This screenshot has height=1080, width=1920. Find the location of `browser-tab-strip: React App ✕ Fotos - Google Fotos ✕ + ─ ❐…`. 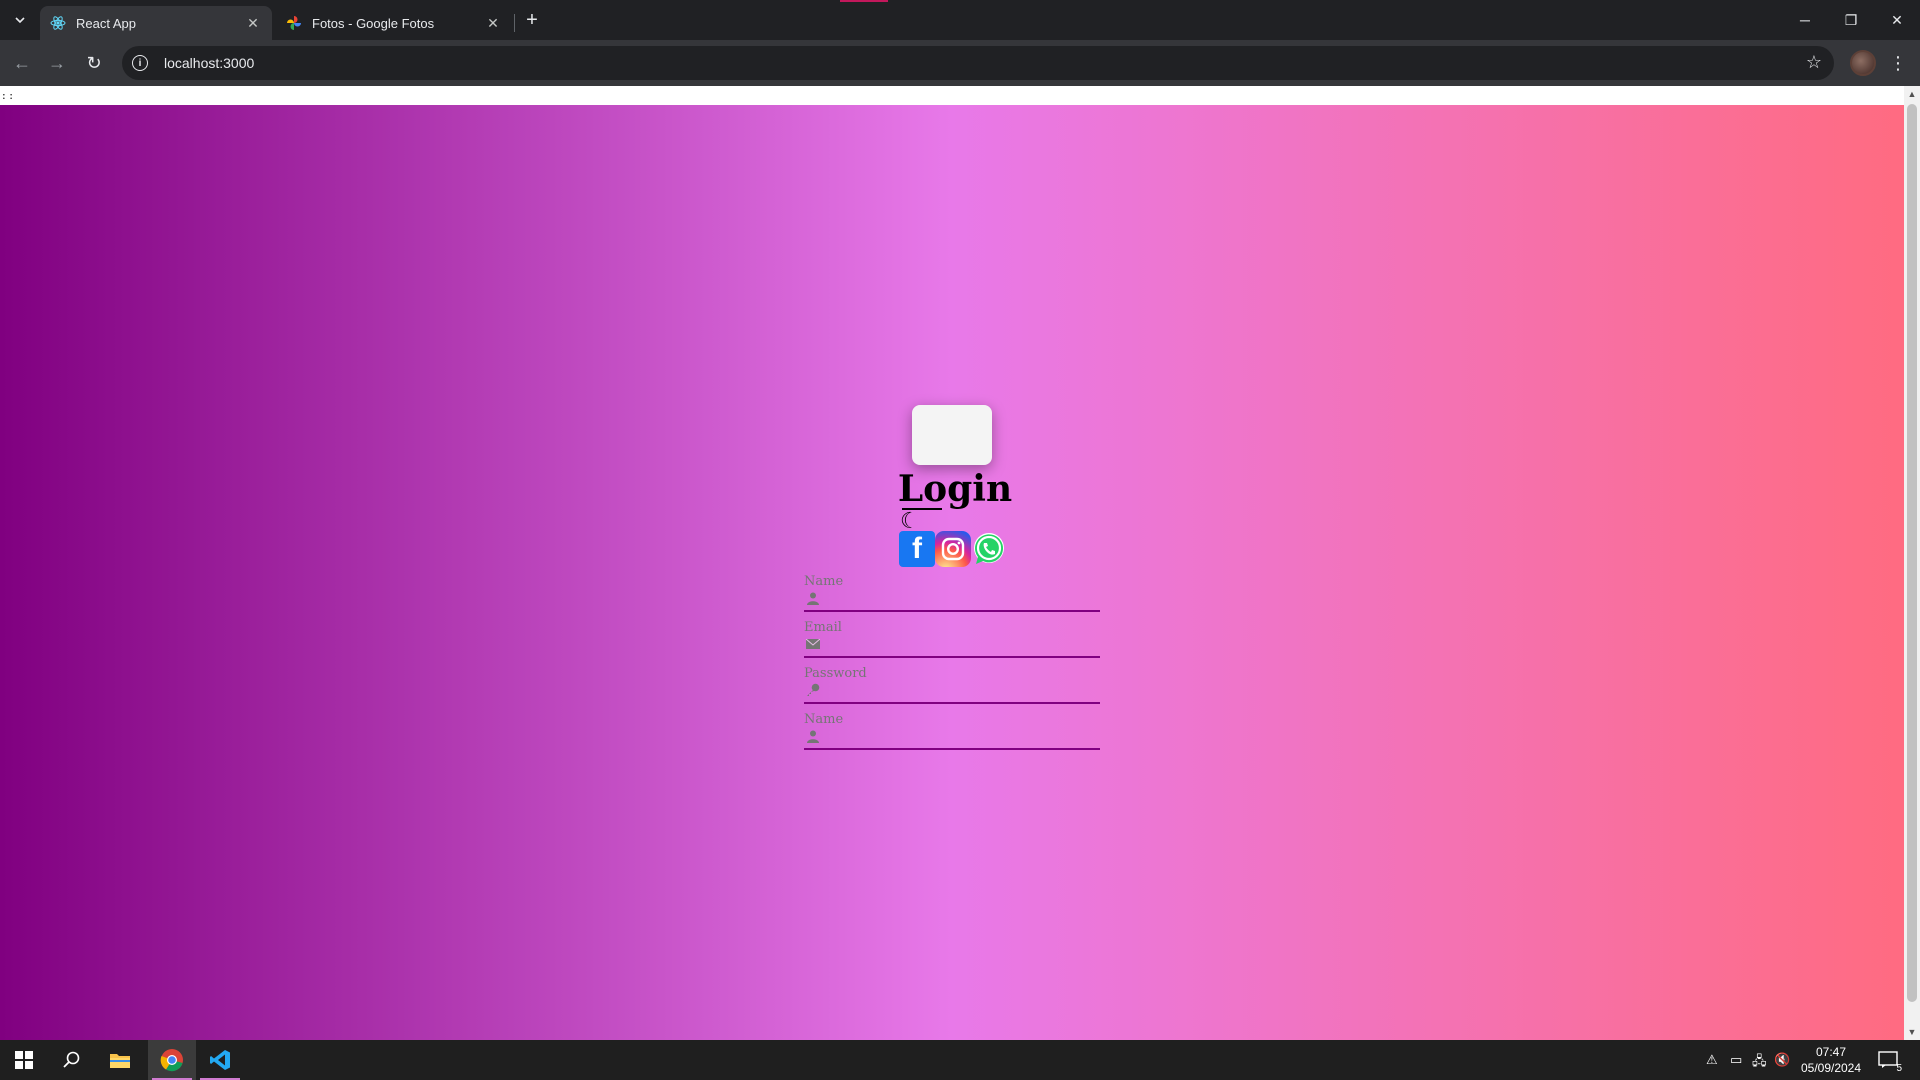

browser-tab-strip: React App ✕ Fotos - Google Fotos ✕ + ─ ❐… is located at coordinates (960, 20).